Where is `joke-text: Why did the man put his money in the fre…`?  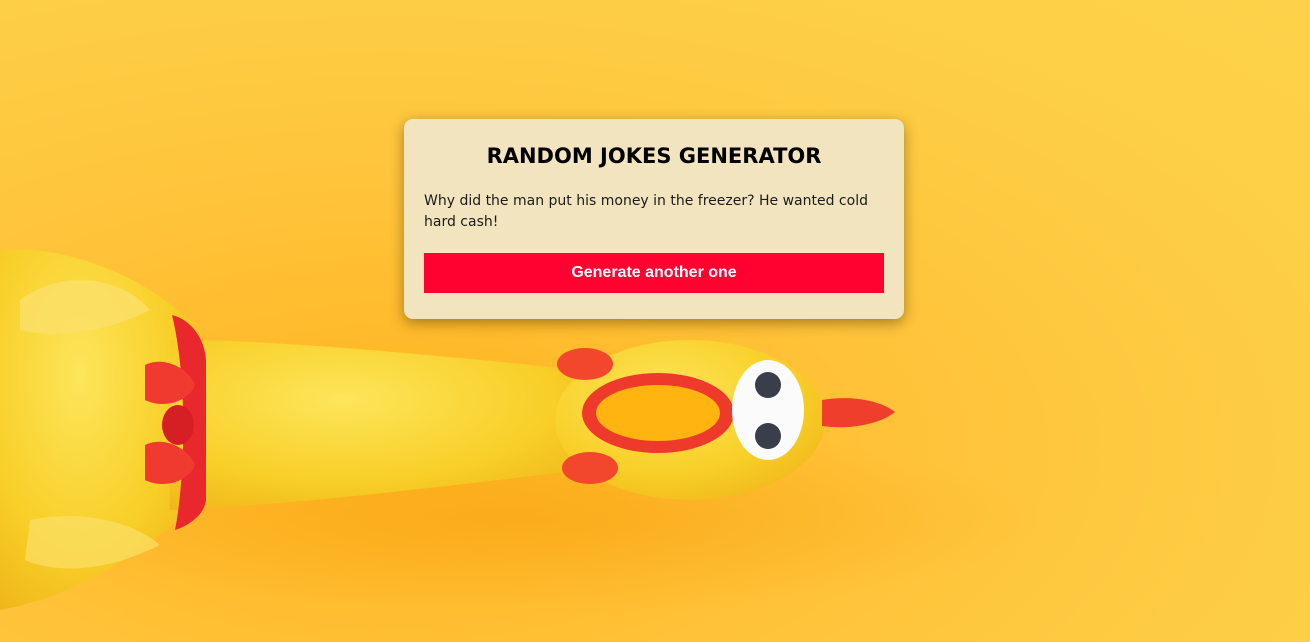 joke-text: Why did the man put his money in the fre… is located at coordinates (646, 211).